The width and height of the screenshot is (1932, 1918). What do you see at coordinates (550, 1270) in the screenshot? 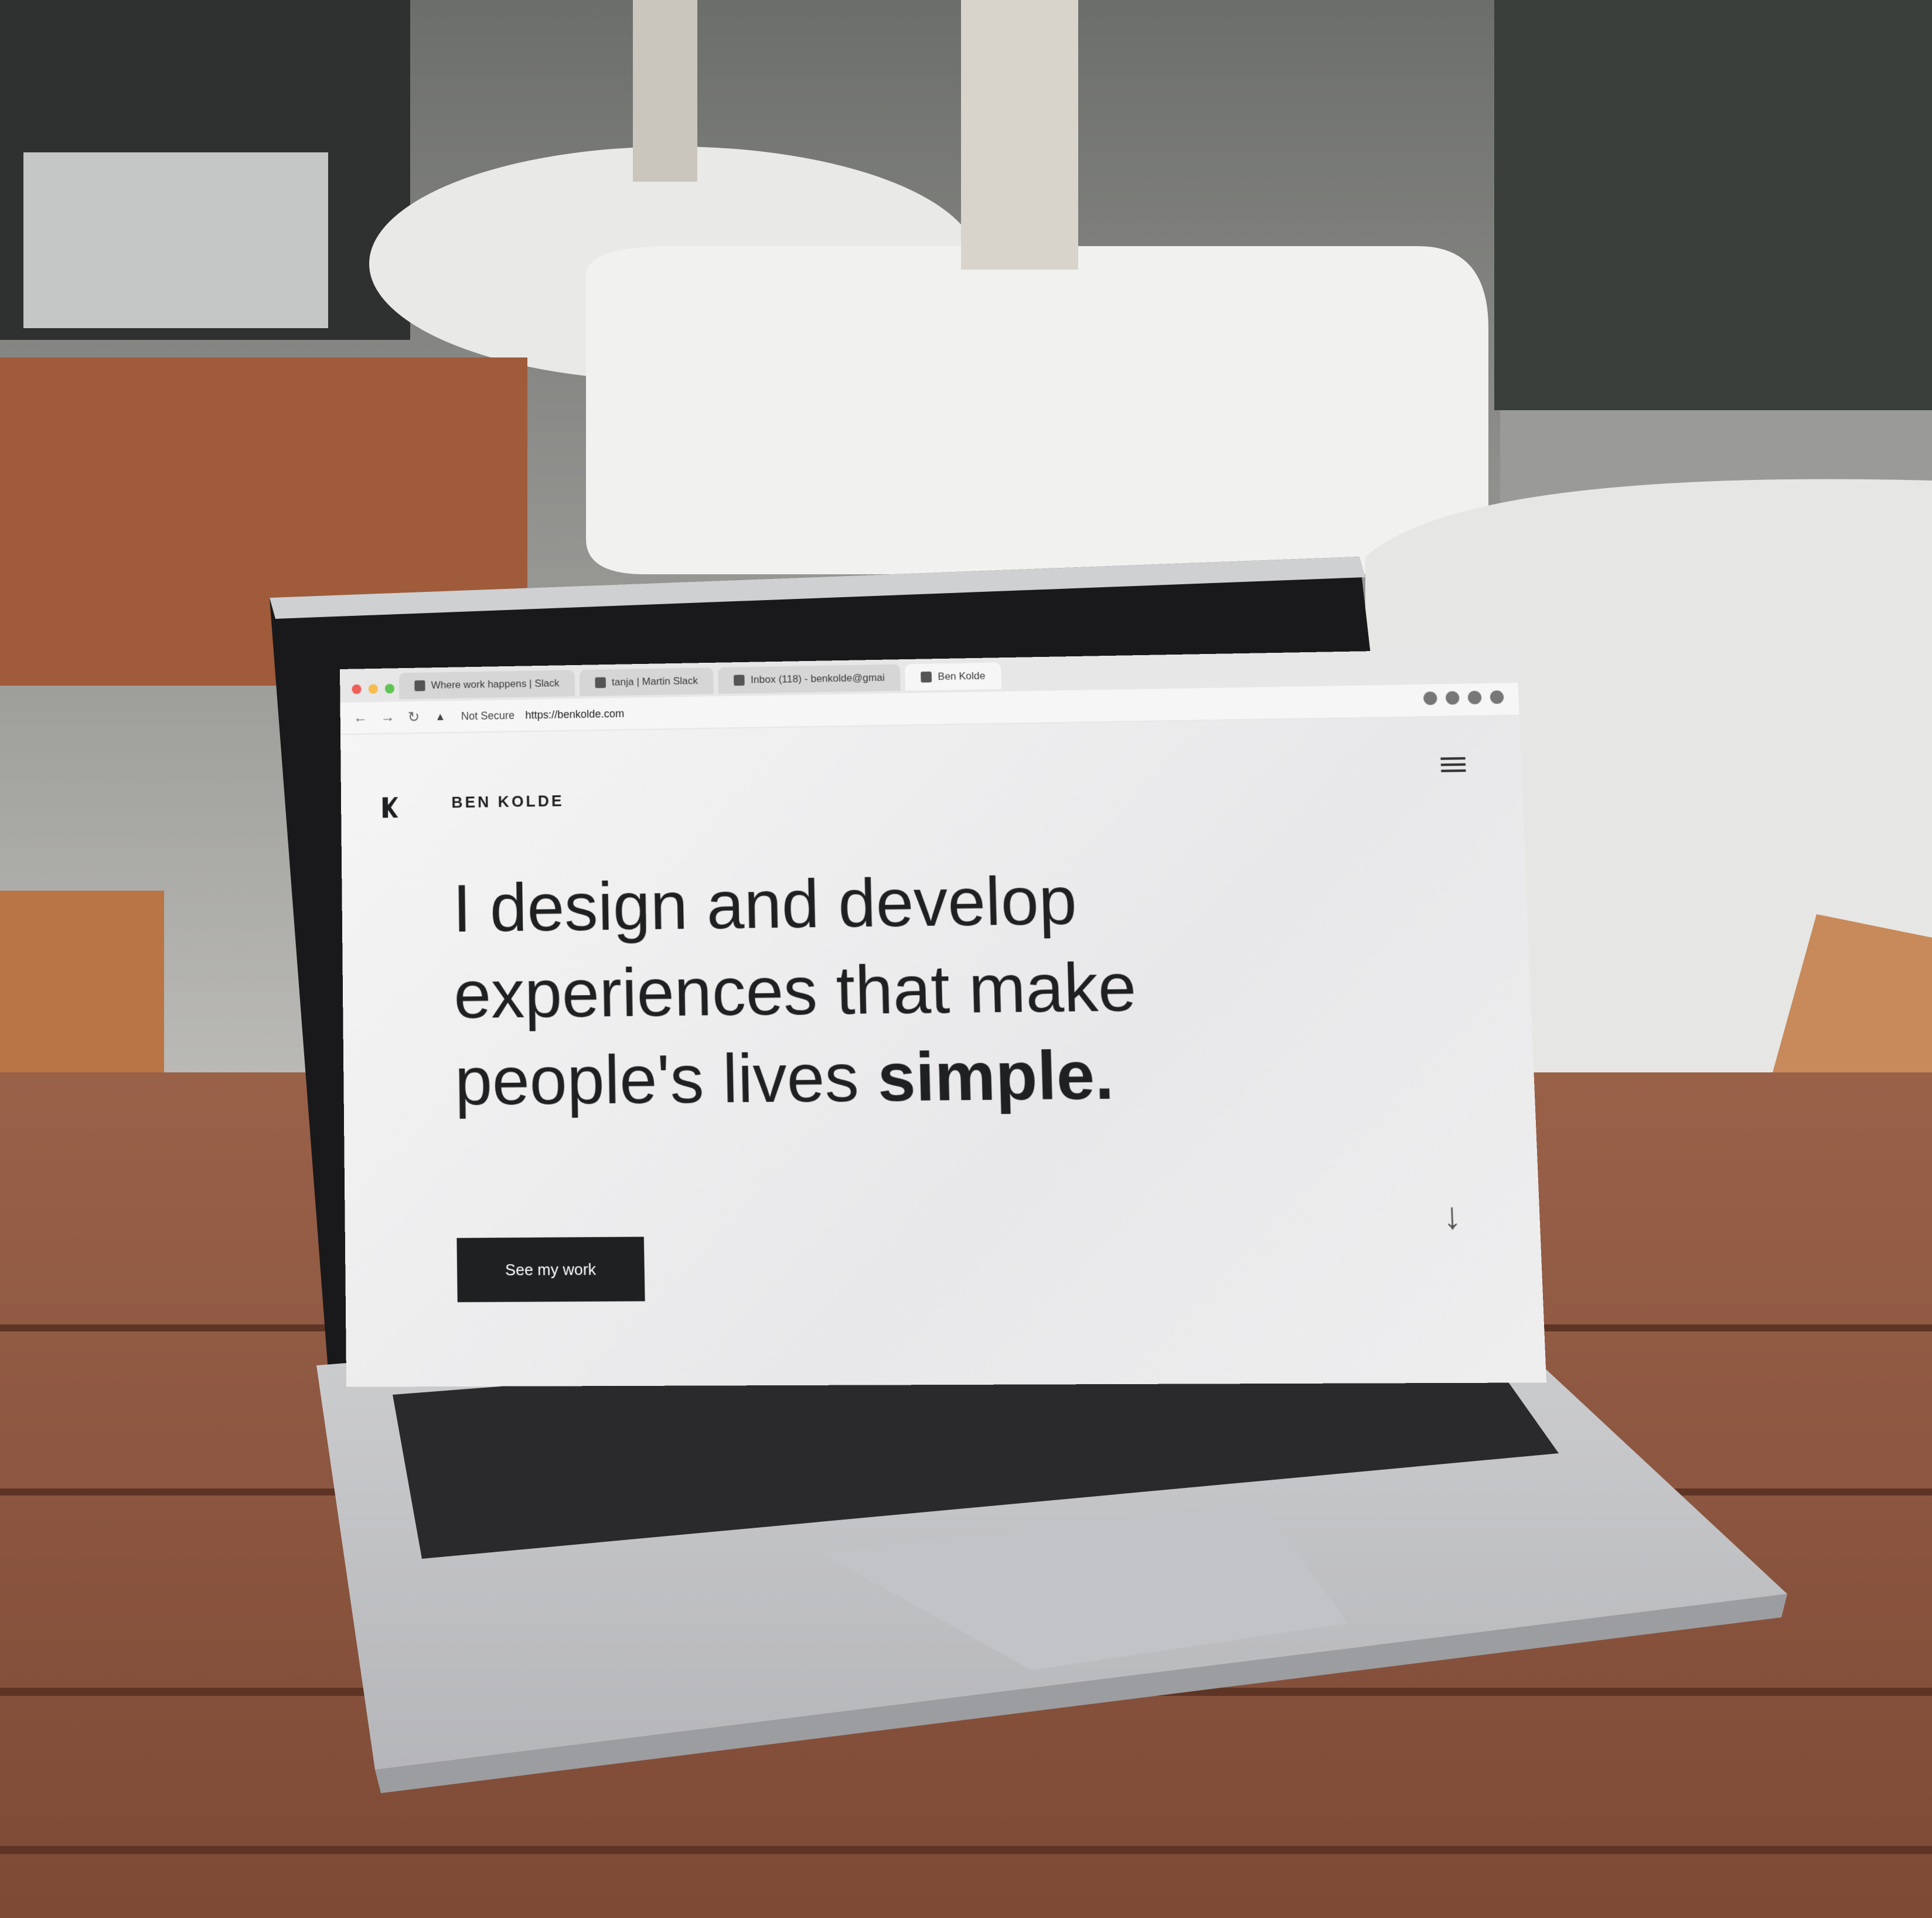
I see `see-my-work-button: See my work` at bounding box center [550, 1270].